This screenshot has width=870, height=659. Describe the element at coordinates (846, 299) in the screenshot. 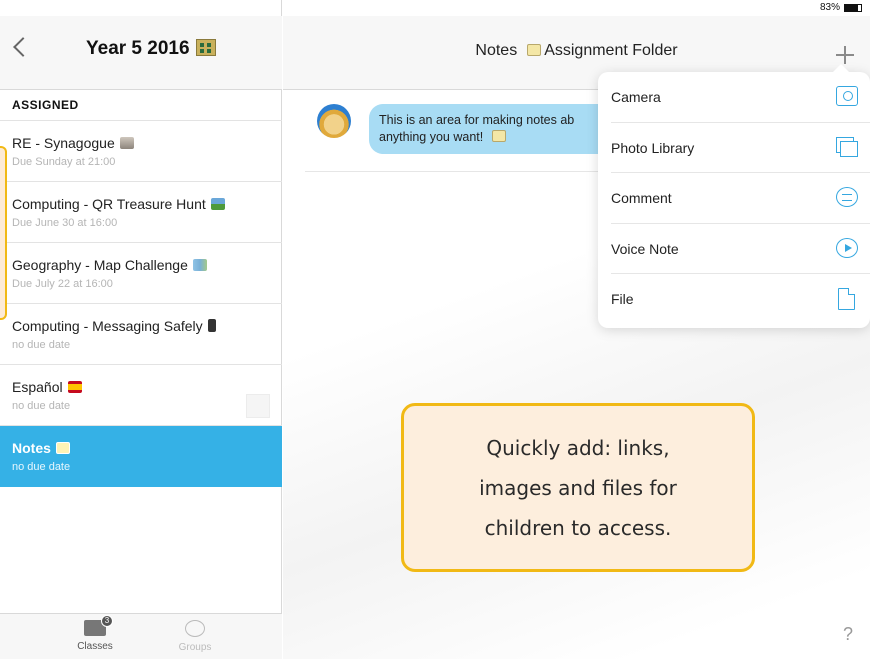

I see `file-icon` at that location.